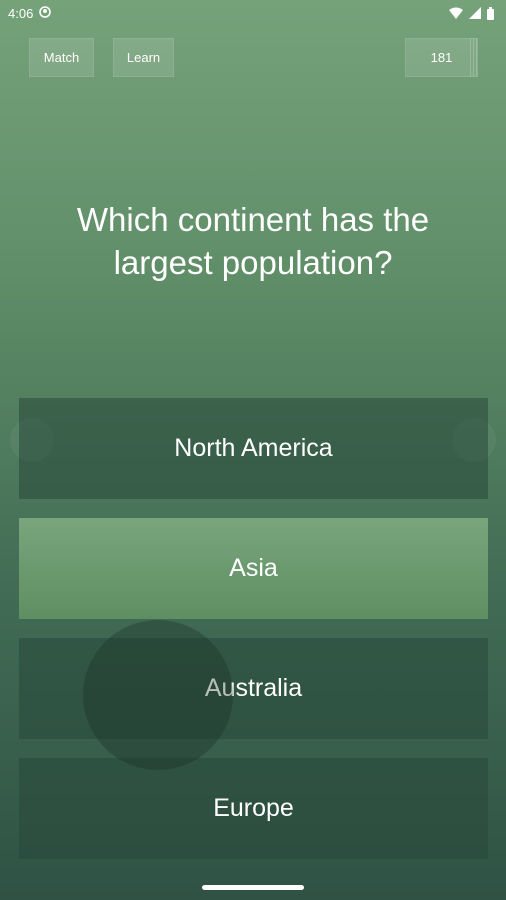  Describe the element at coordinates (253, 568) in the screenshot. I see `answer-option-asia: Asia` at that location.